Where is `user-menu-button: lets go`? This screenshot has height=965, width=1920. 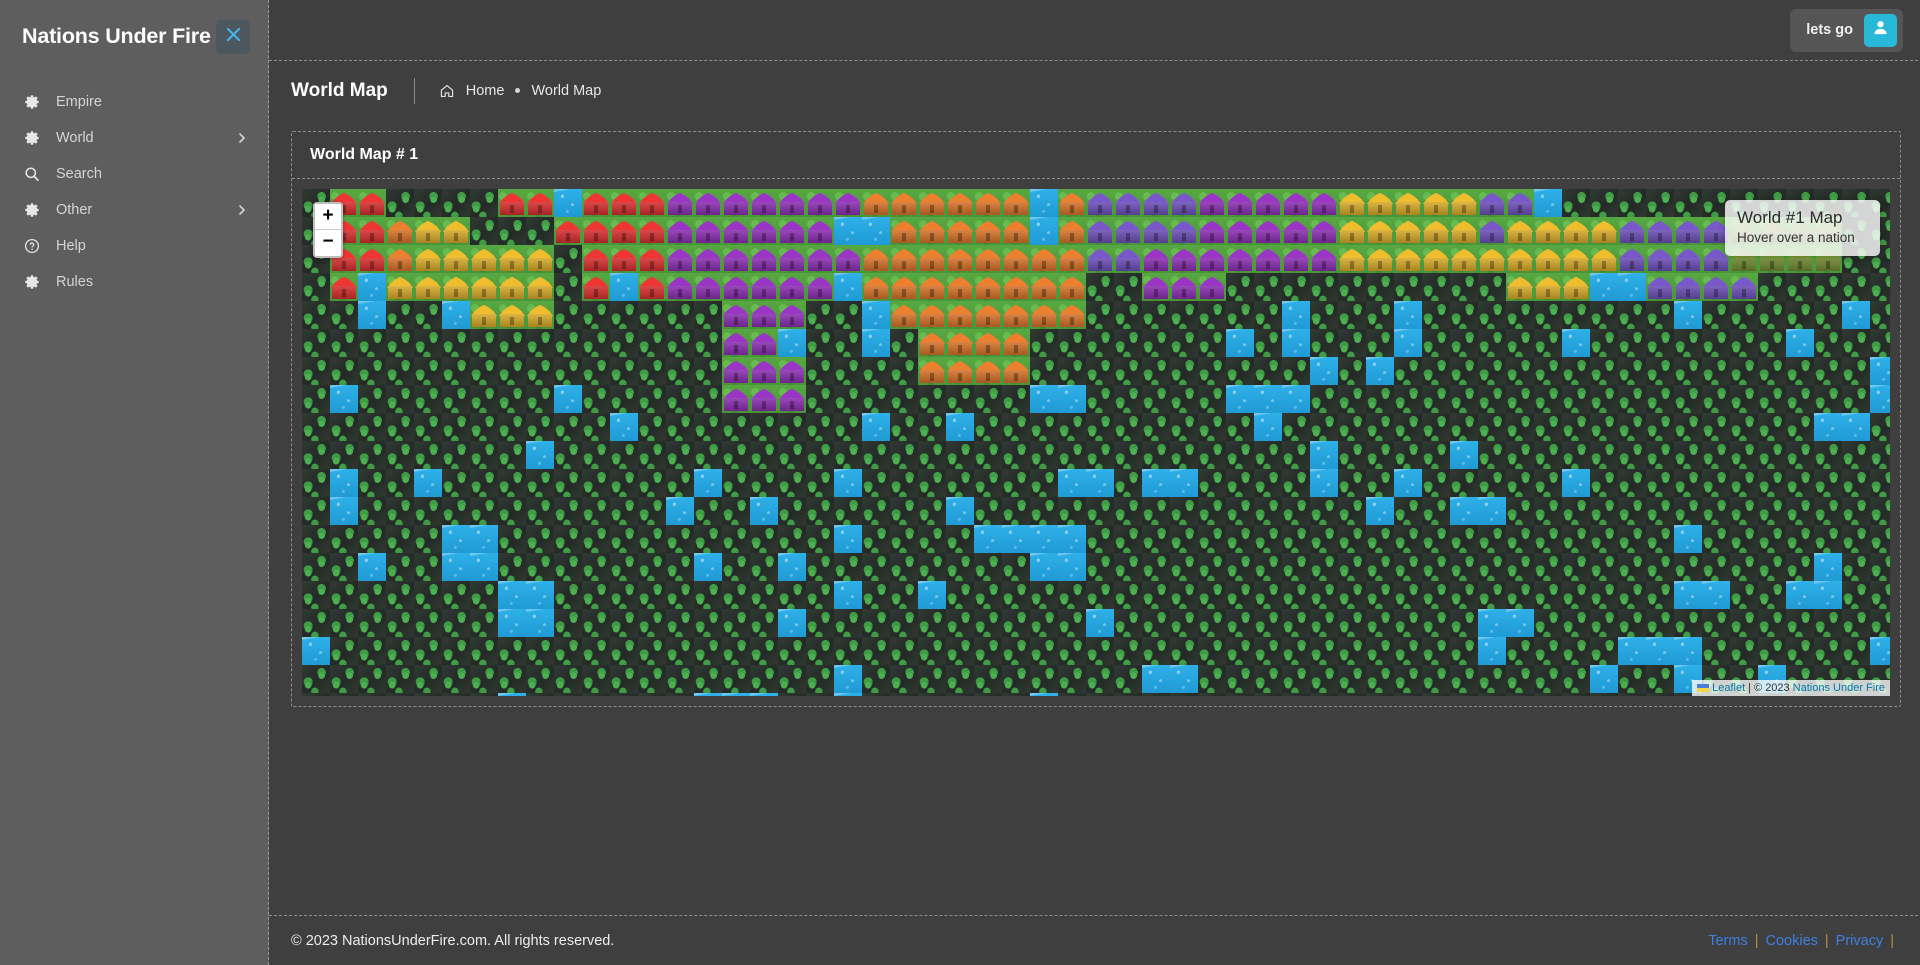
user-menu-button: lets go is located at coordinates (1846, 30).